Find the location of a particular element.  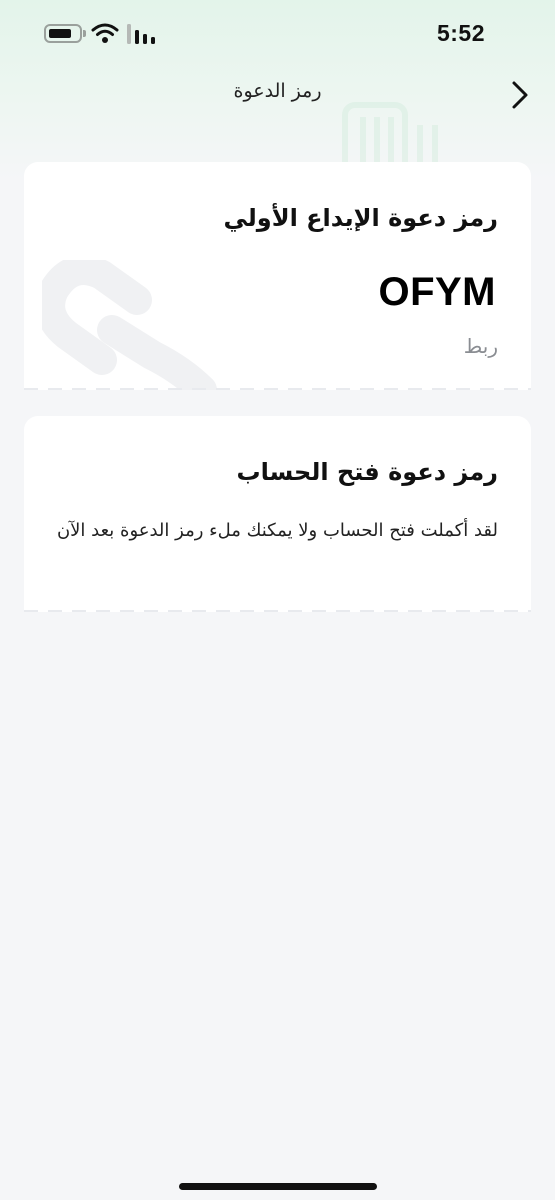

status-time: 5:52 is located at coordinates (460, 33).